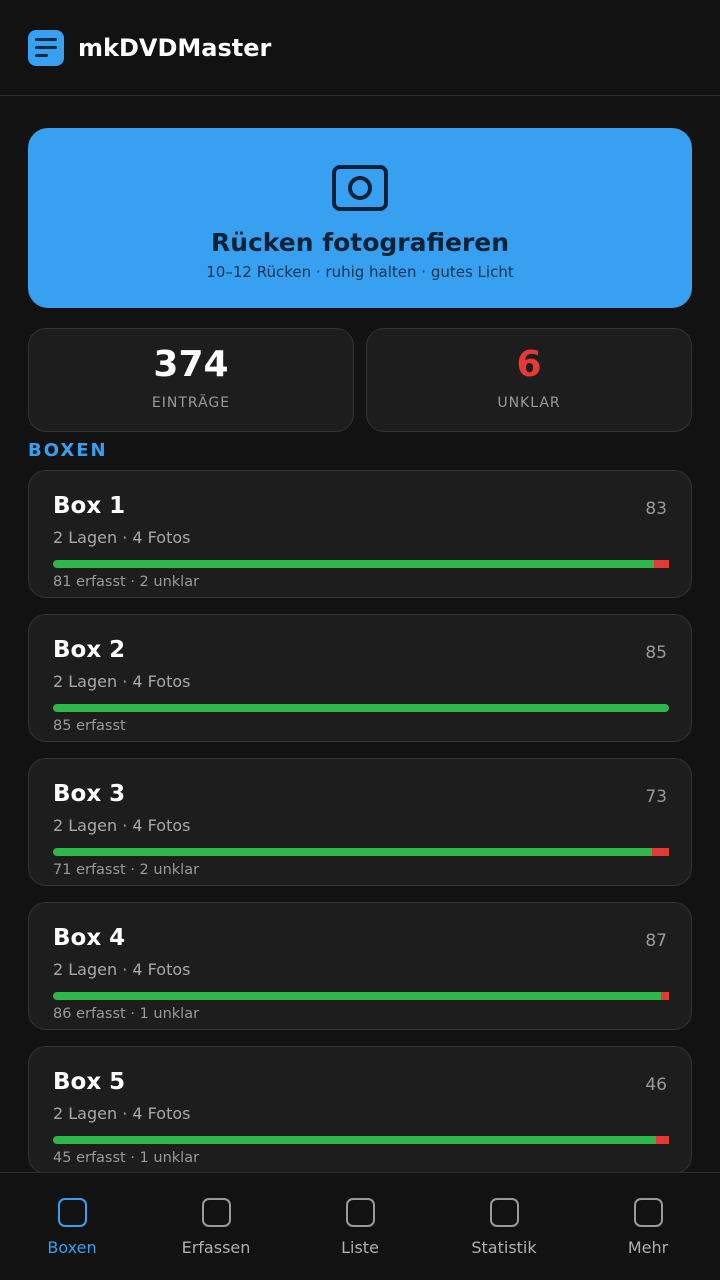  I want to click on box-count: 83, so click(656, 509).